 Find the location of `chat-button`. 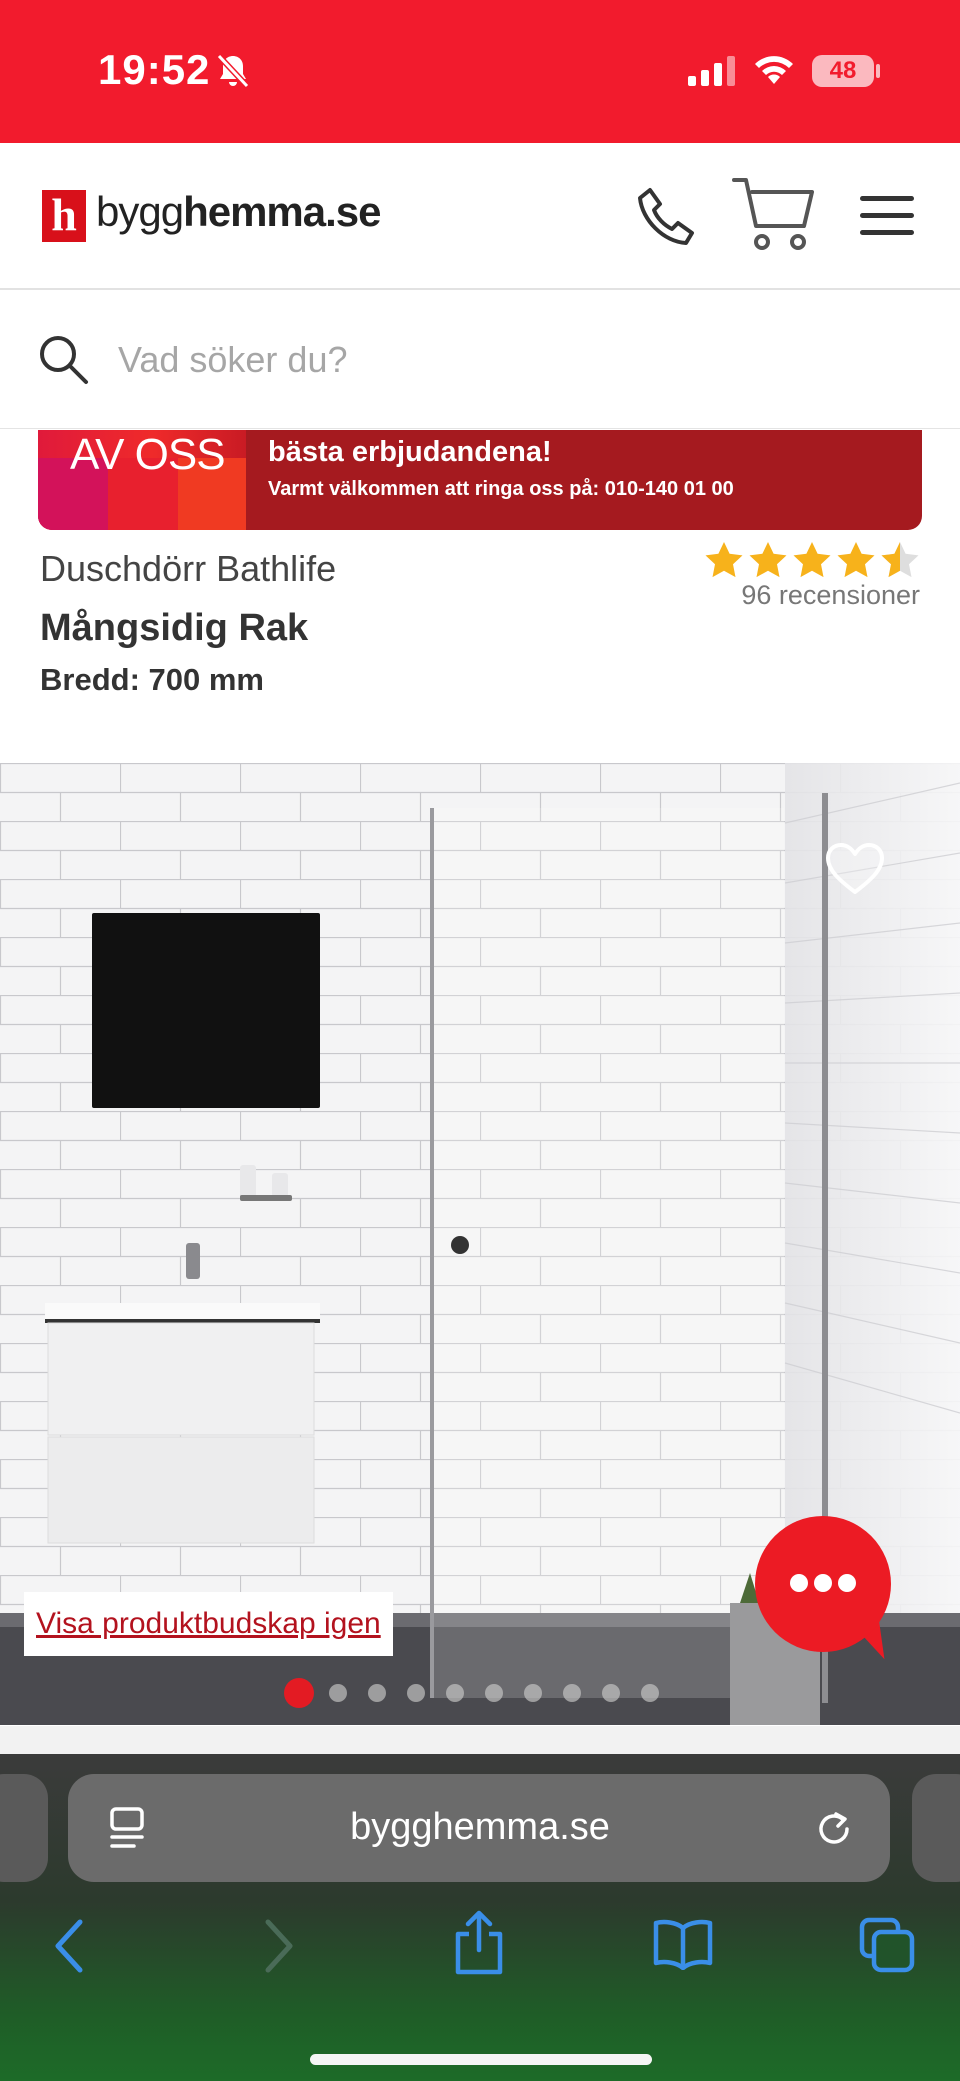

chat-button is located at coordinates (823, 1584).